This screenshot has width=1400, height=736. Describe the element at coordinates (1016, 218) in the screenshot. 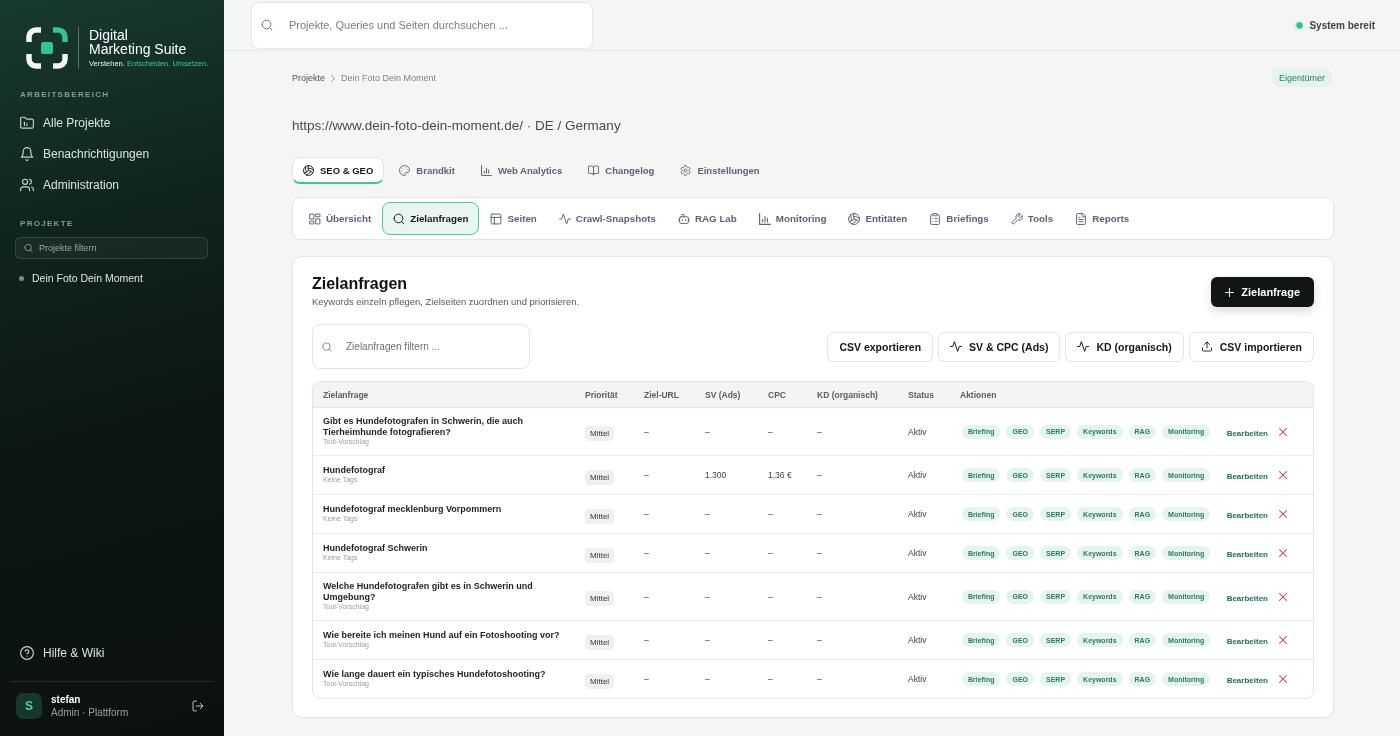

I see `wrench-icon` at that location.